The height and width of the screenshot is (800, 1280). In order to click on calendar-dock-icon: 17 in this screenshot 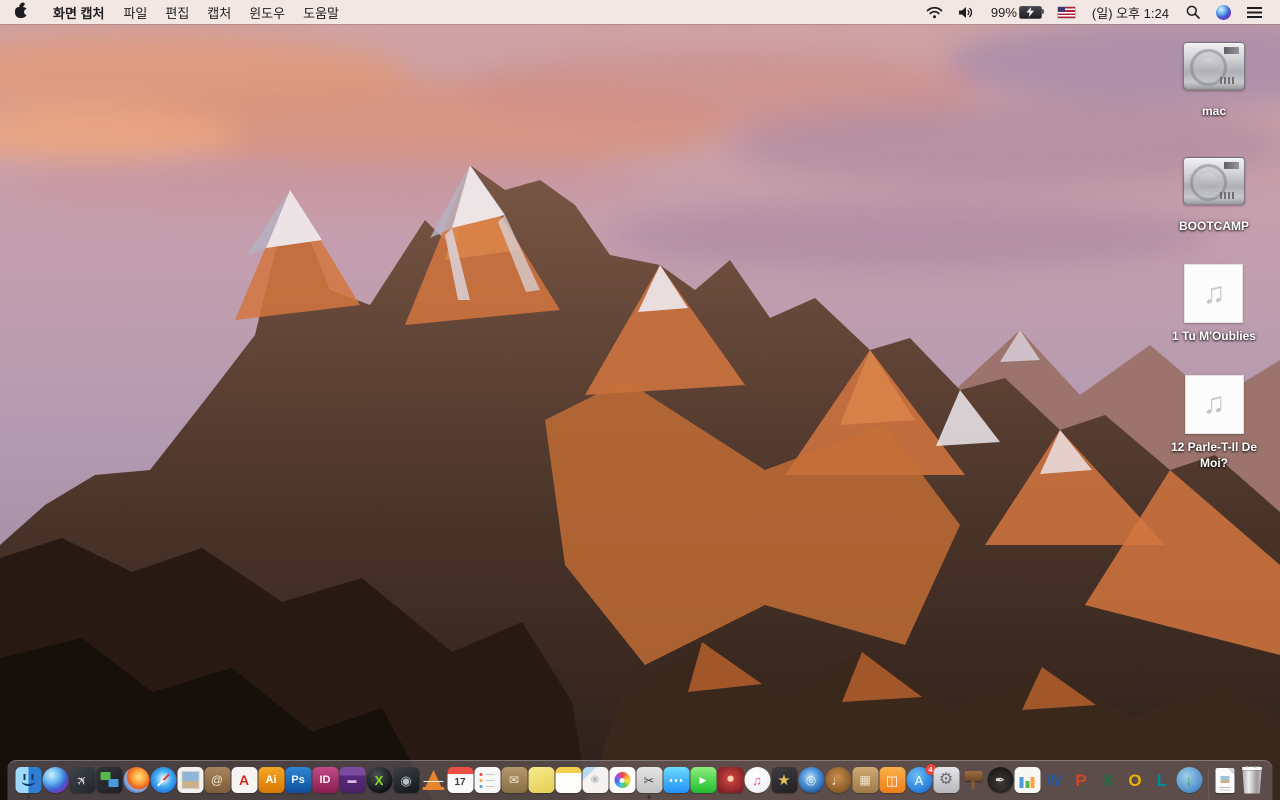, I will do `click(460, 780)`.